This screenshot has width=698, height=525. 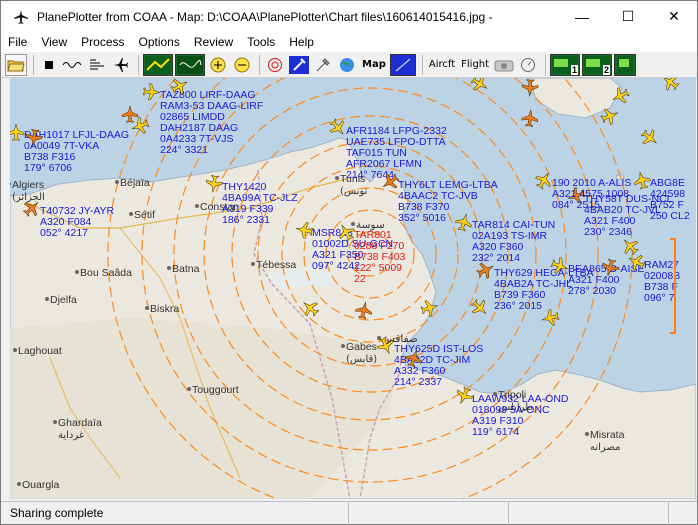 I want to click on aircraft-label-line: 097° 4242, so click(x=336, y=266).